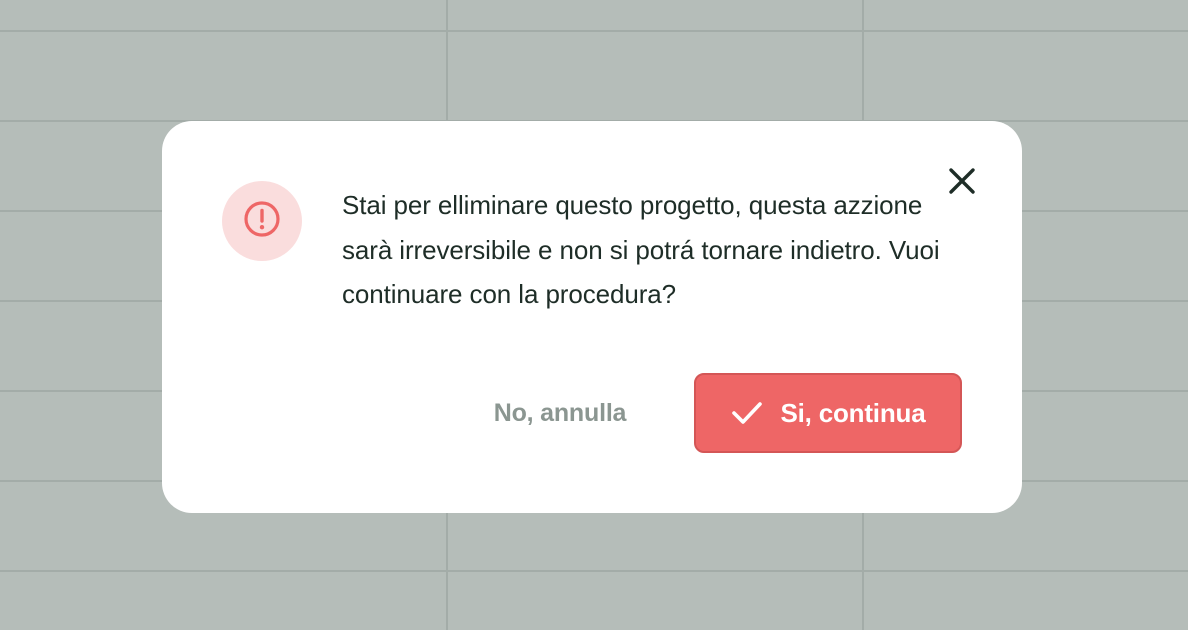  I want to click on confirm-button: Si, continua, so click(828, 413).